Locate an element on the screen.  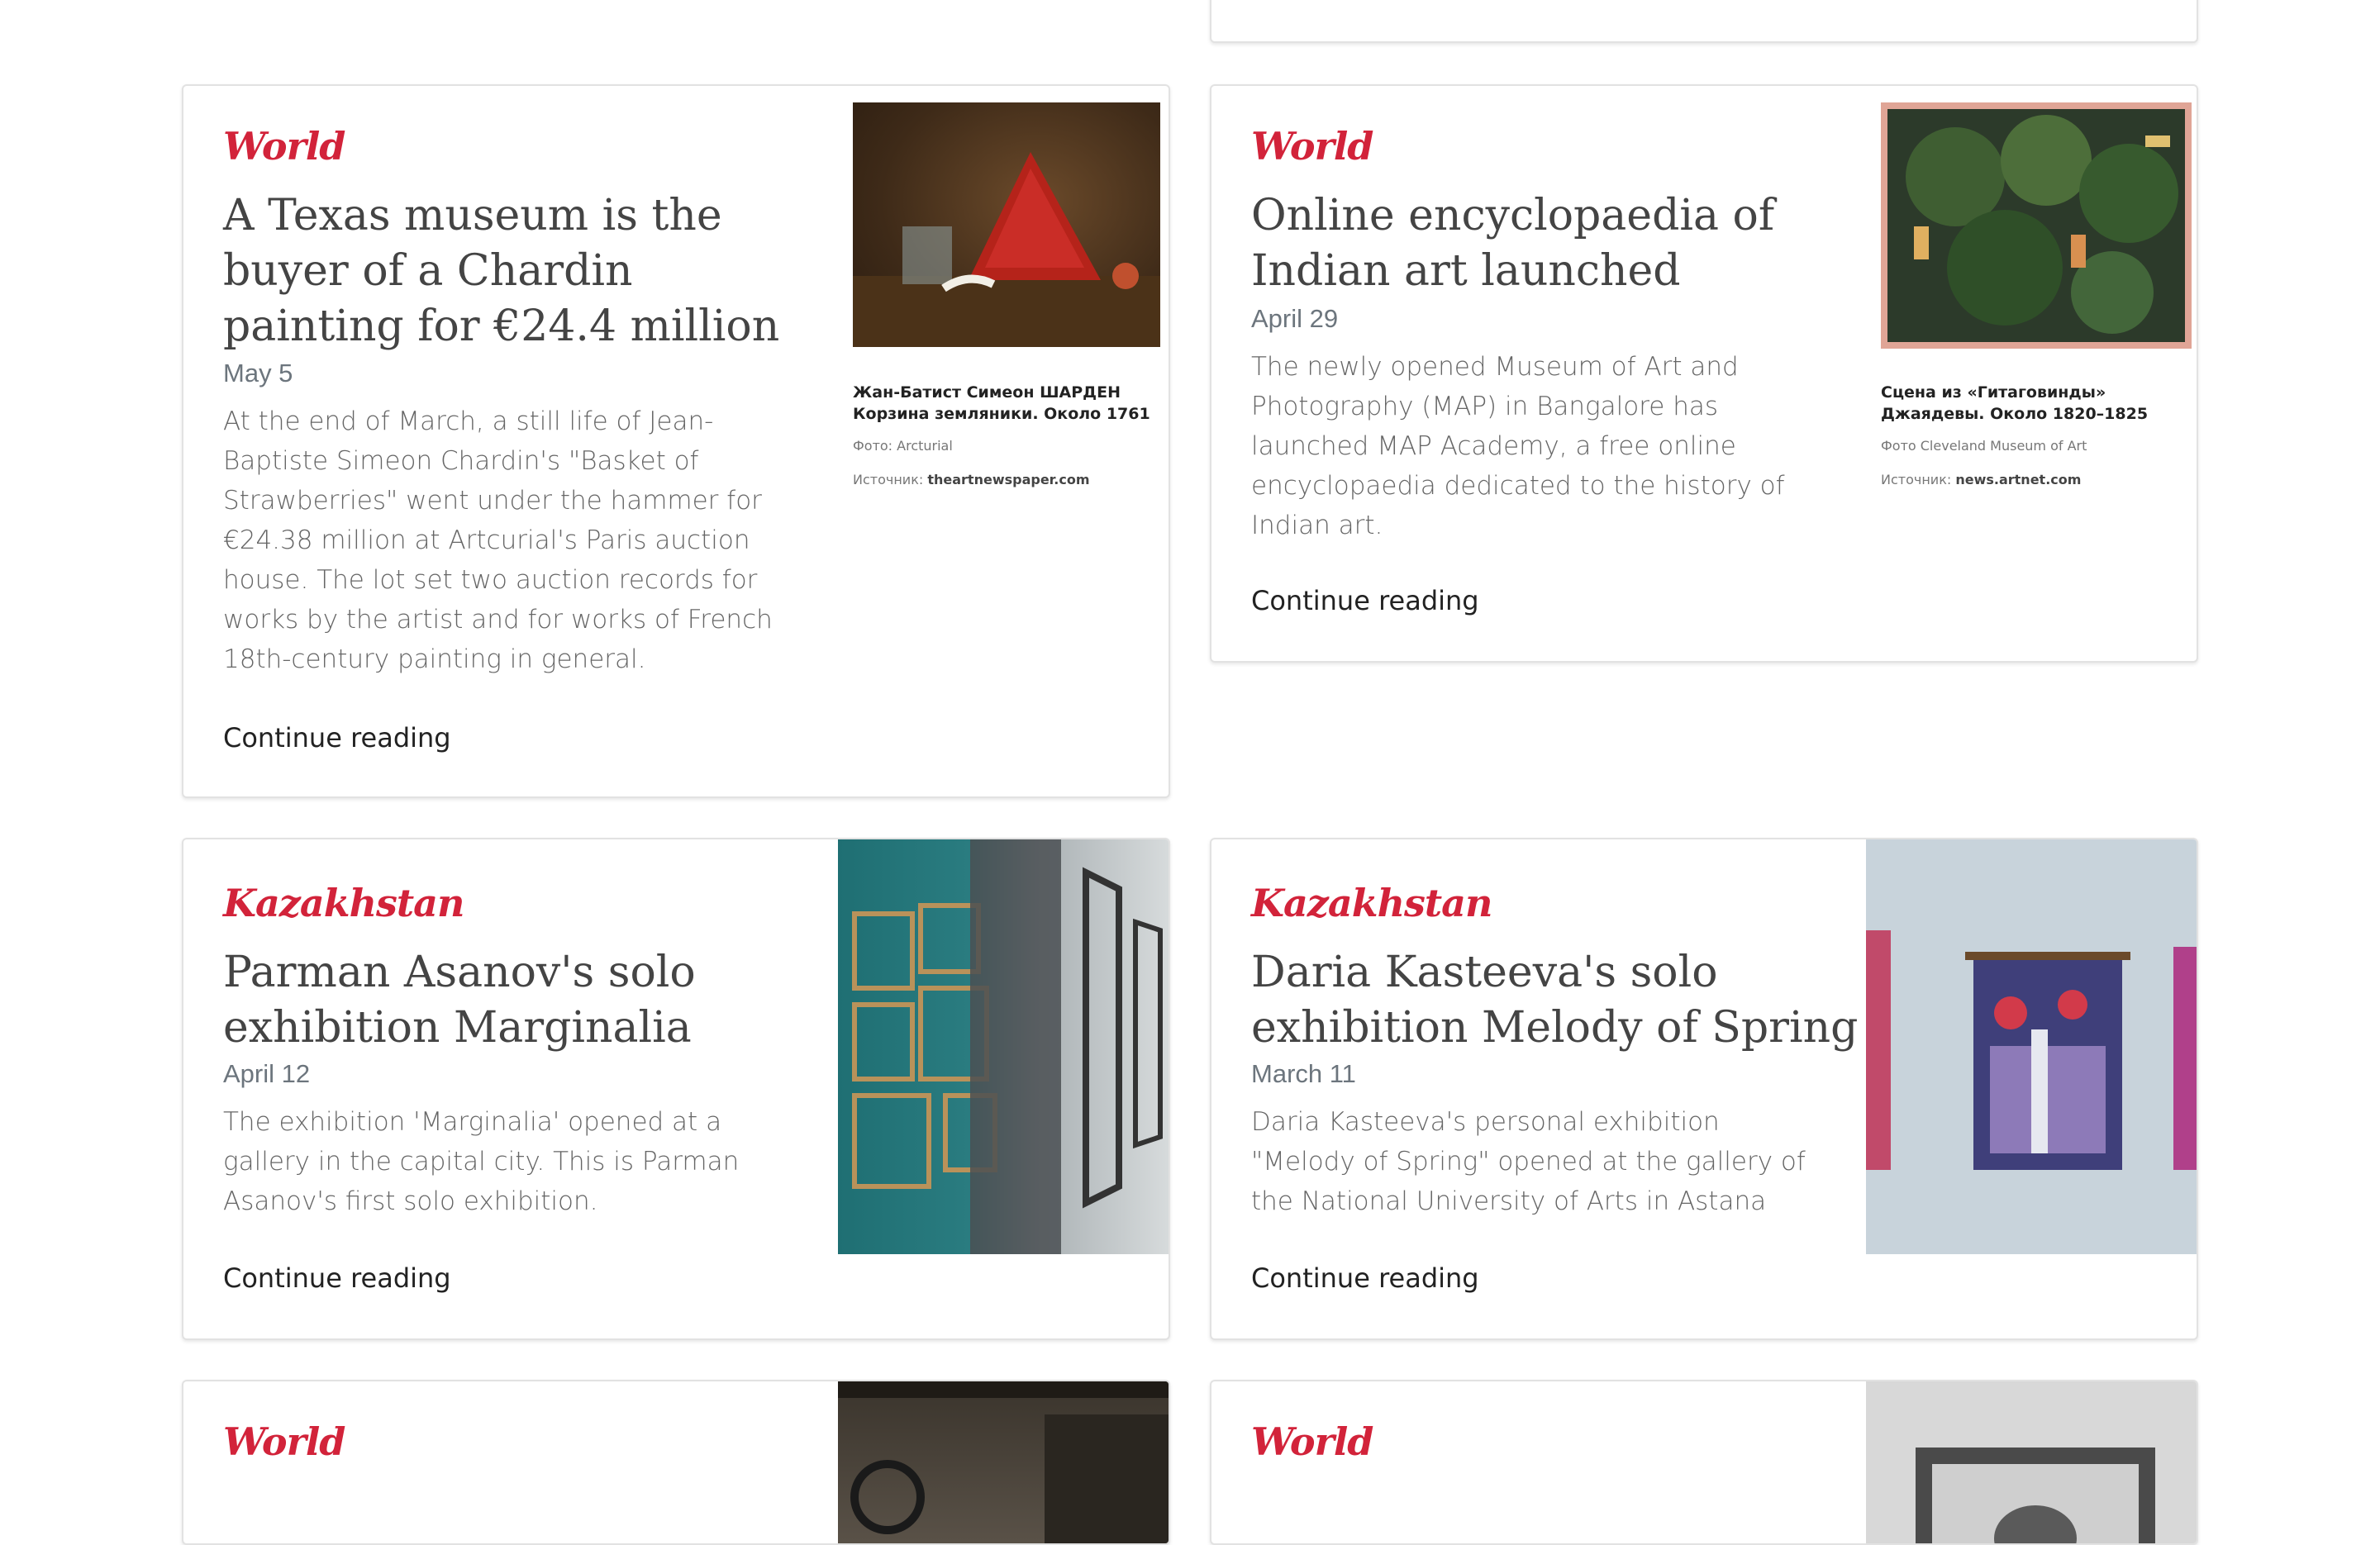
caption-source-link: theartnewspaper.com is located at coordinates (1008, 479).